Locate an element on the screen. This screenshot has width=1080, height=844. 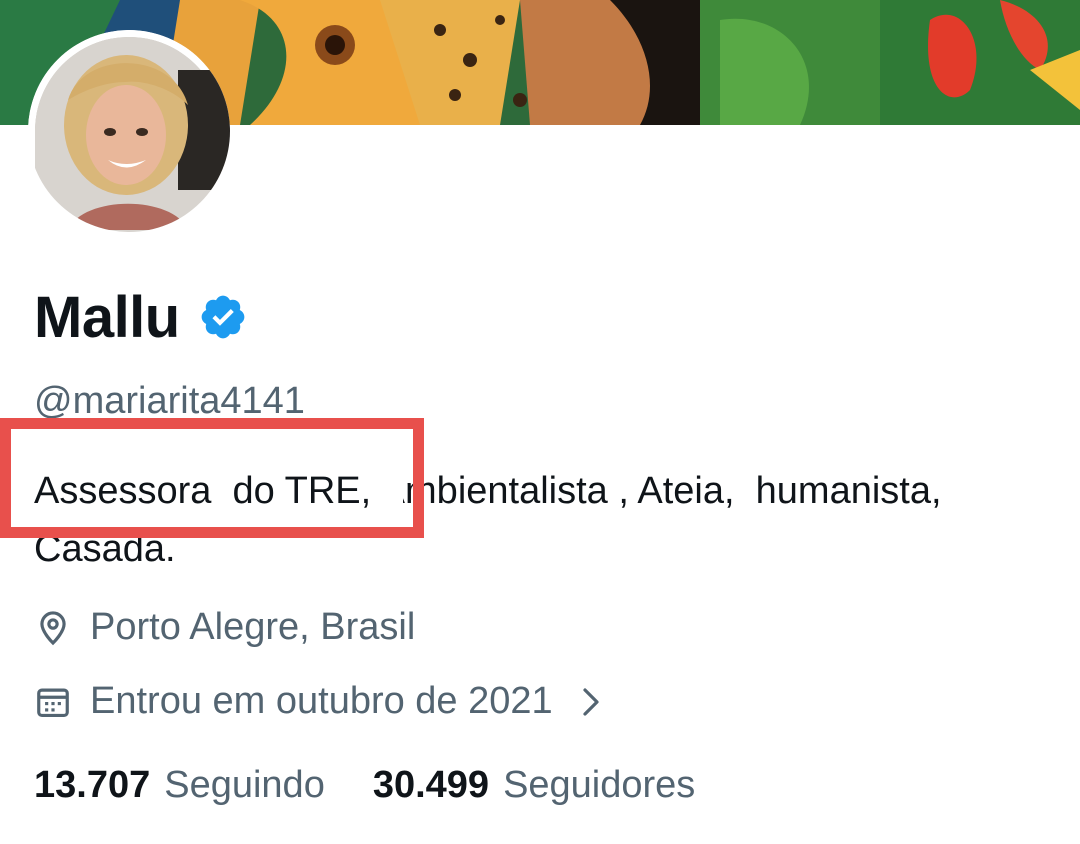
following-link: 13.707 Seguindo is located at coordinates (179, 785).